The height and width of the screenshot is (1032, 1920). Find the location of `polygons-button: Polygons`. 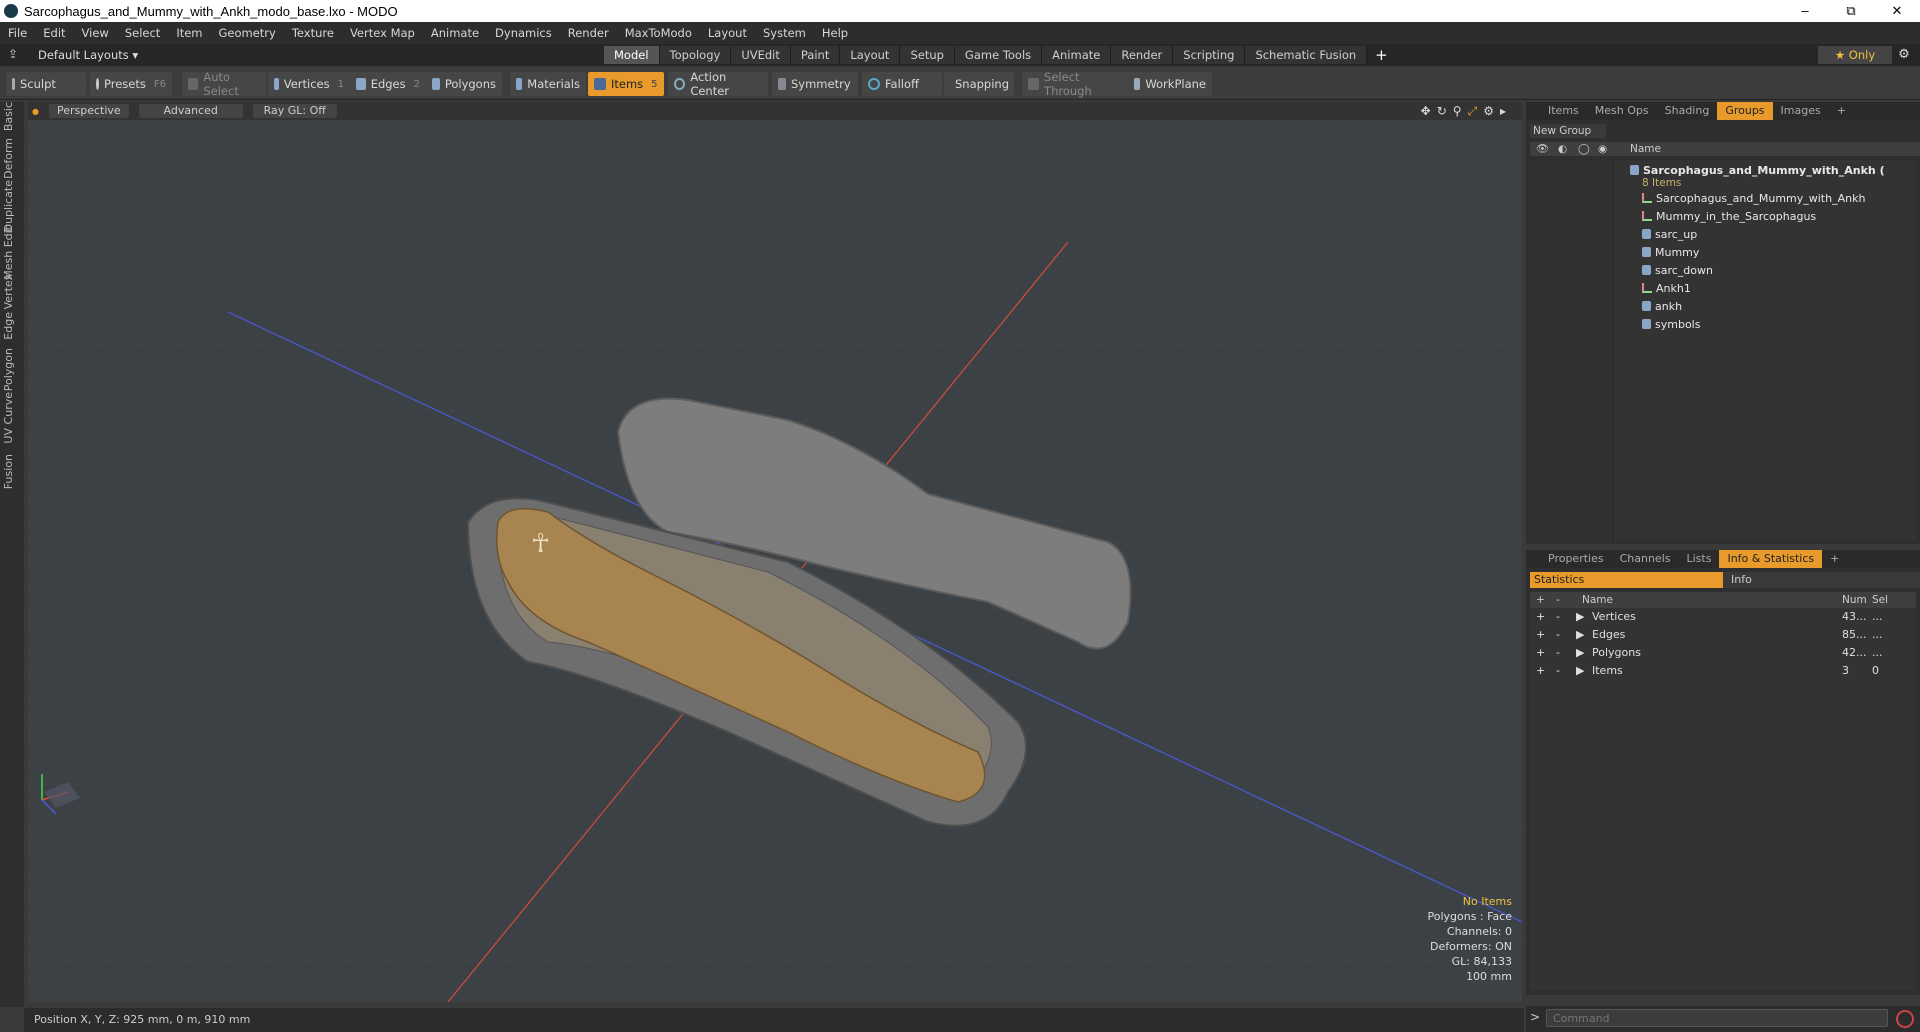

polygons-button: Polygons is located at coordinates (464, 84).